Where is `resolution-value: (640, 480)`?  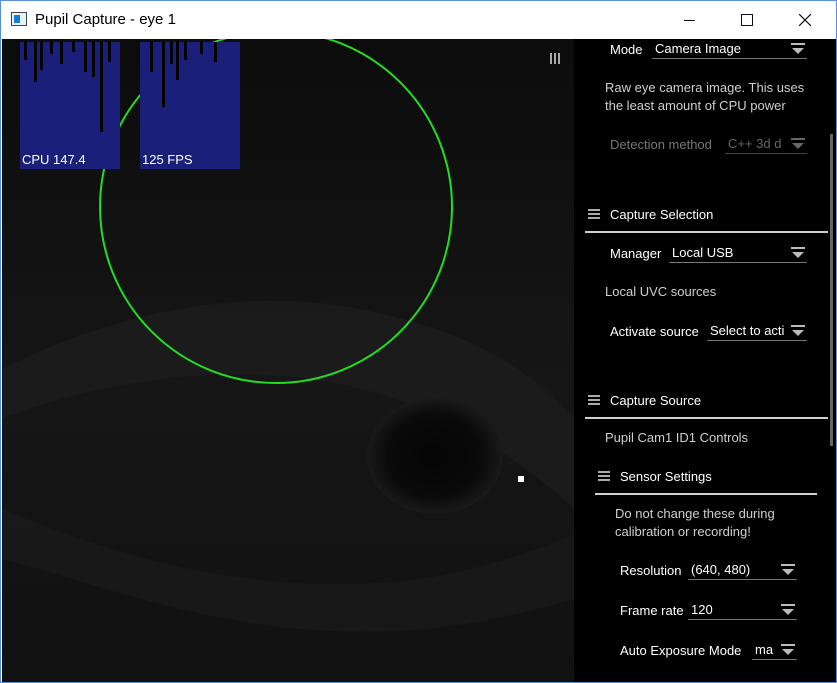 resolution-value: (640, 480) is located at coordinates (721, 569).